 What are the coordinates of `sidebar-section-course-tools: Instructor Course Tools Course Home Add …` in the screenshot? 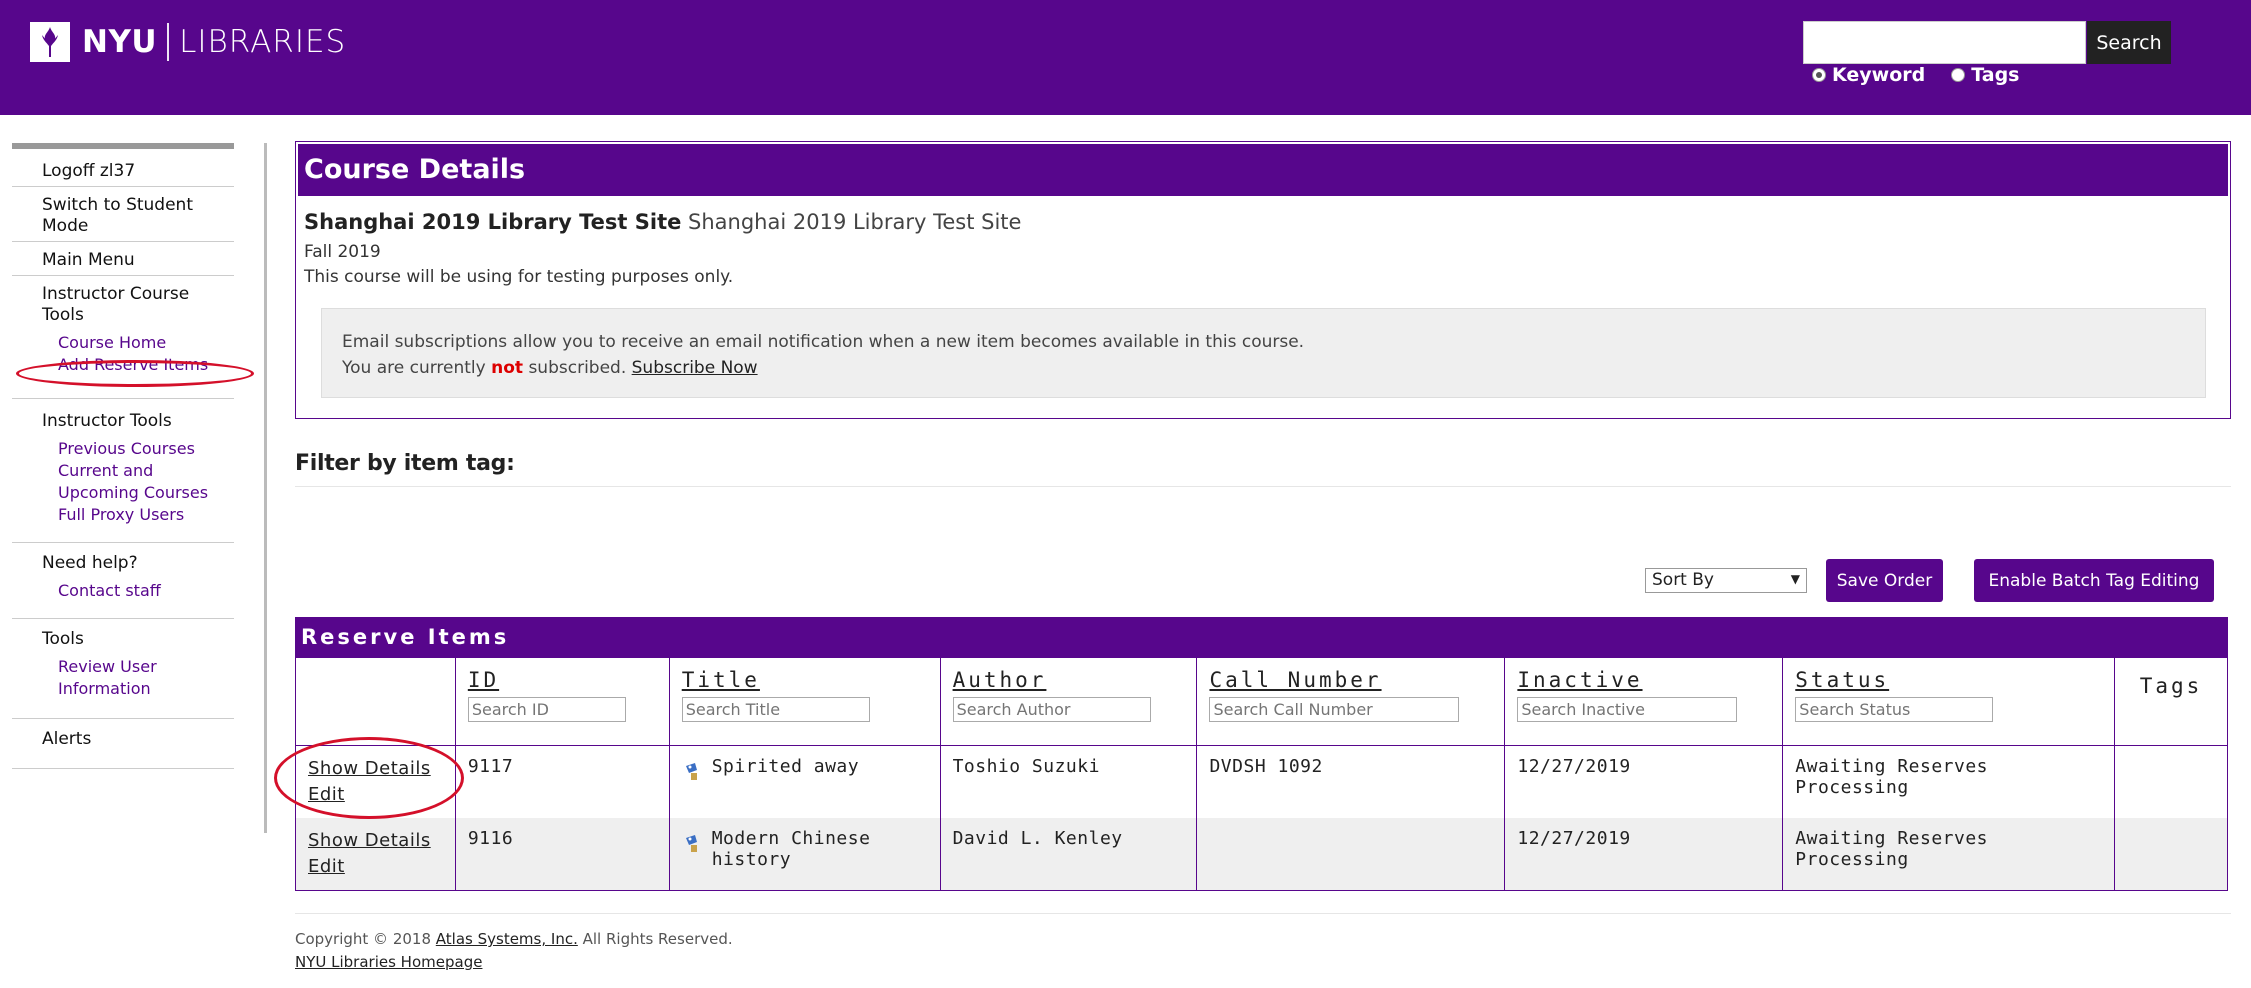 It's located at (123, 337).